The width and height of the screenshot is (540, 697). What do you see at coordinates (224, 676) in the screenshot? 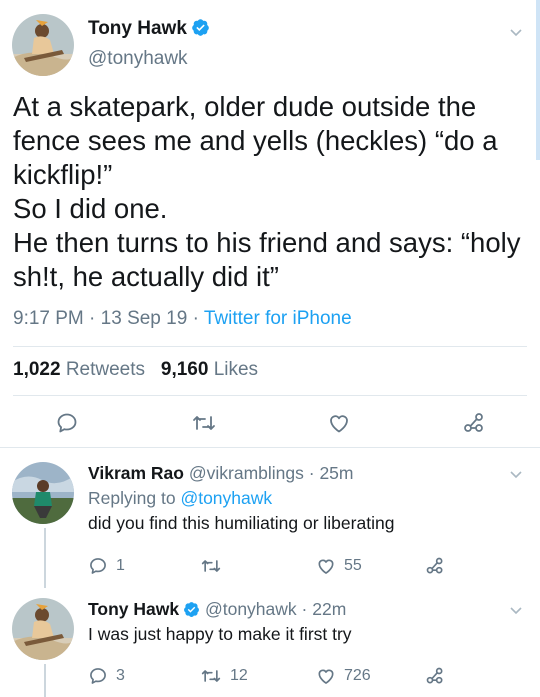
I see `retweet-button: 12` at bounding box center [224, 676].